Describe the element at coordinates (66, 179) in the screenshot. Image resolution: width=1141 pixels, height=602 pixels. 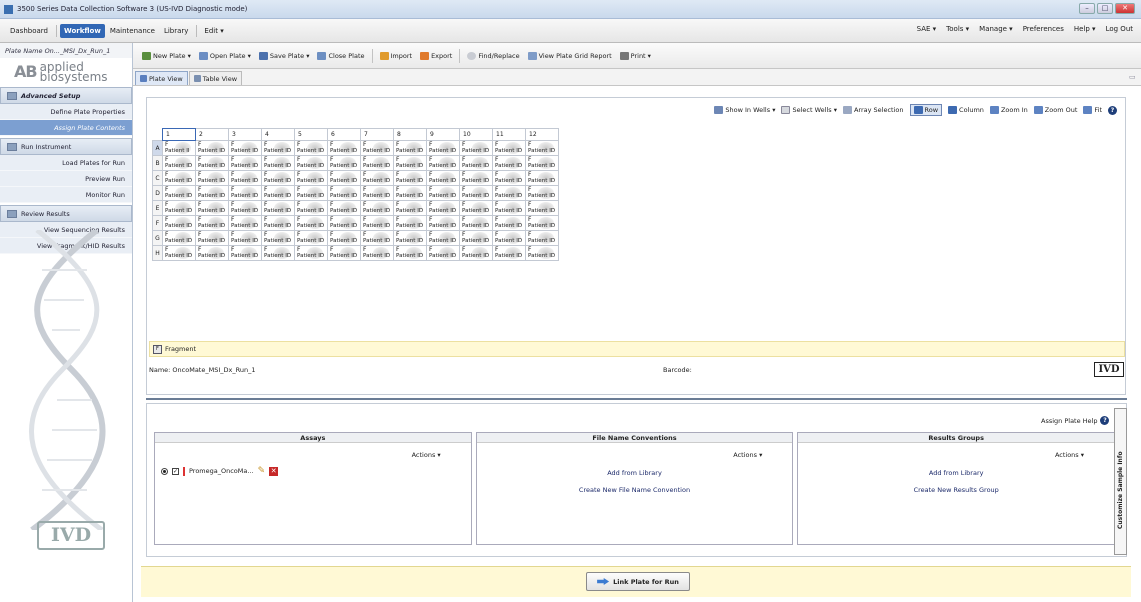
I see `sidebar-item-preview-run: Preview Run` at that location.